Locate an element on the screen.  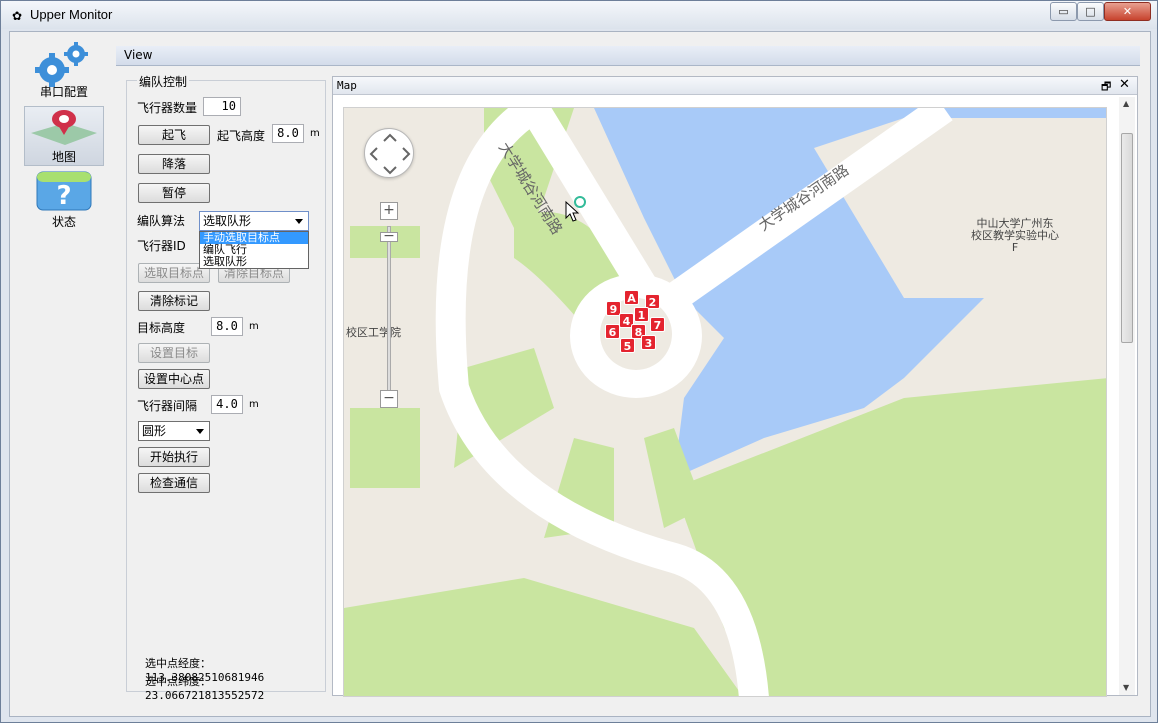
sidebar-item-map: 地图 is located at coordinates (64, 136).